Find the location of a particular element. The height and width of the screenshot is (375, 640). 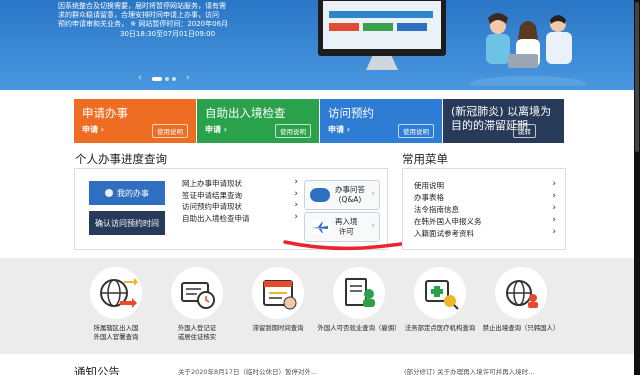

my-affairs-button: 我的办事 is located at coordinates (127, 193).